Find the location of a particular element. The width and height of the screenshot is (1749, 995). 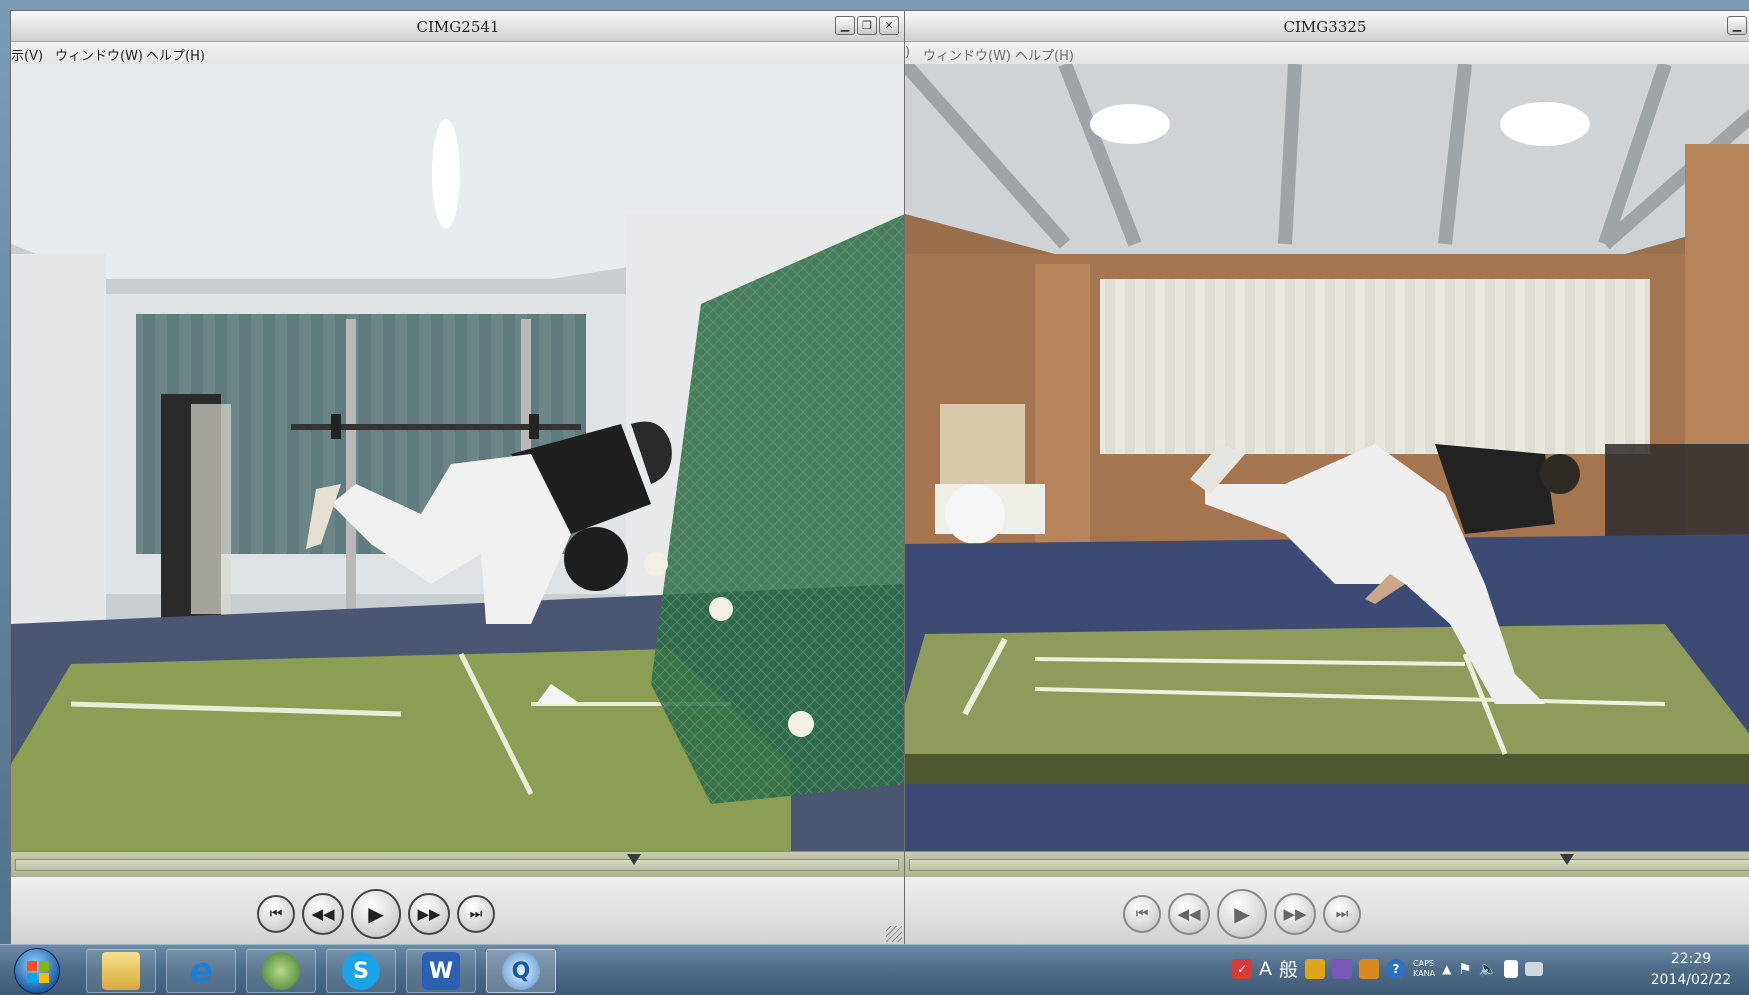

menu-bar: ) ウィンドウ(W) ヘルプ(H) is located at coordinates (1327, 53).